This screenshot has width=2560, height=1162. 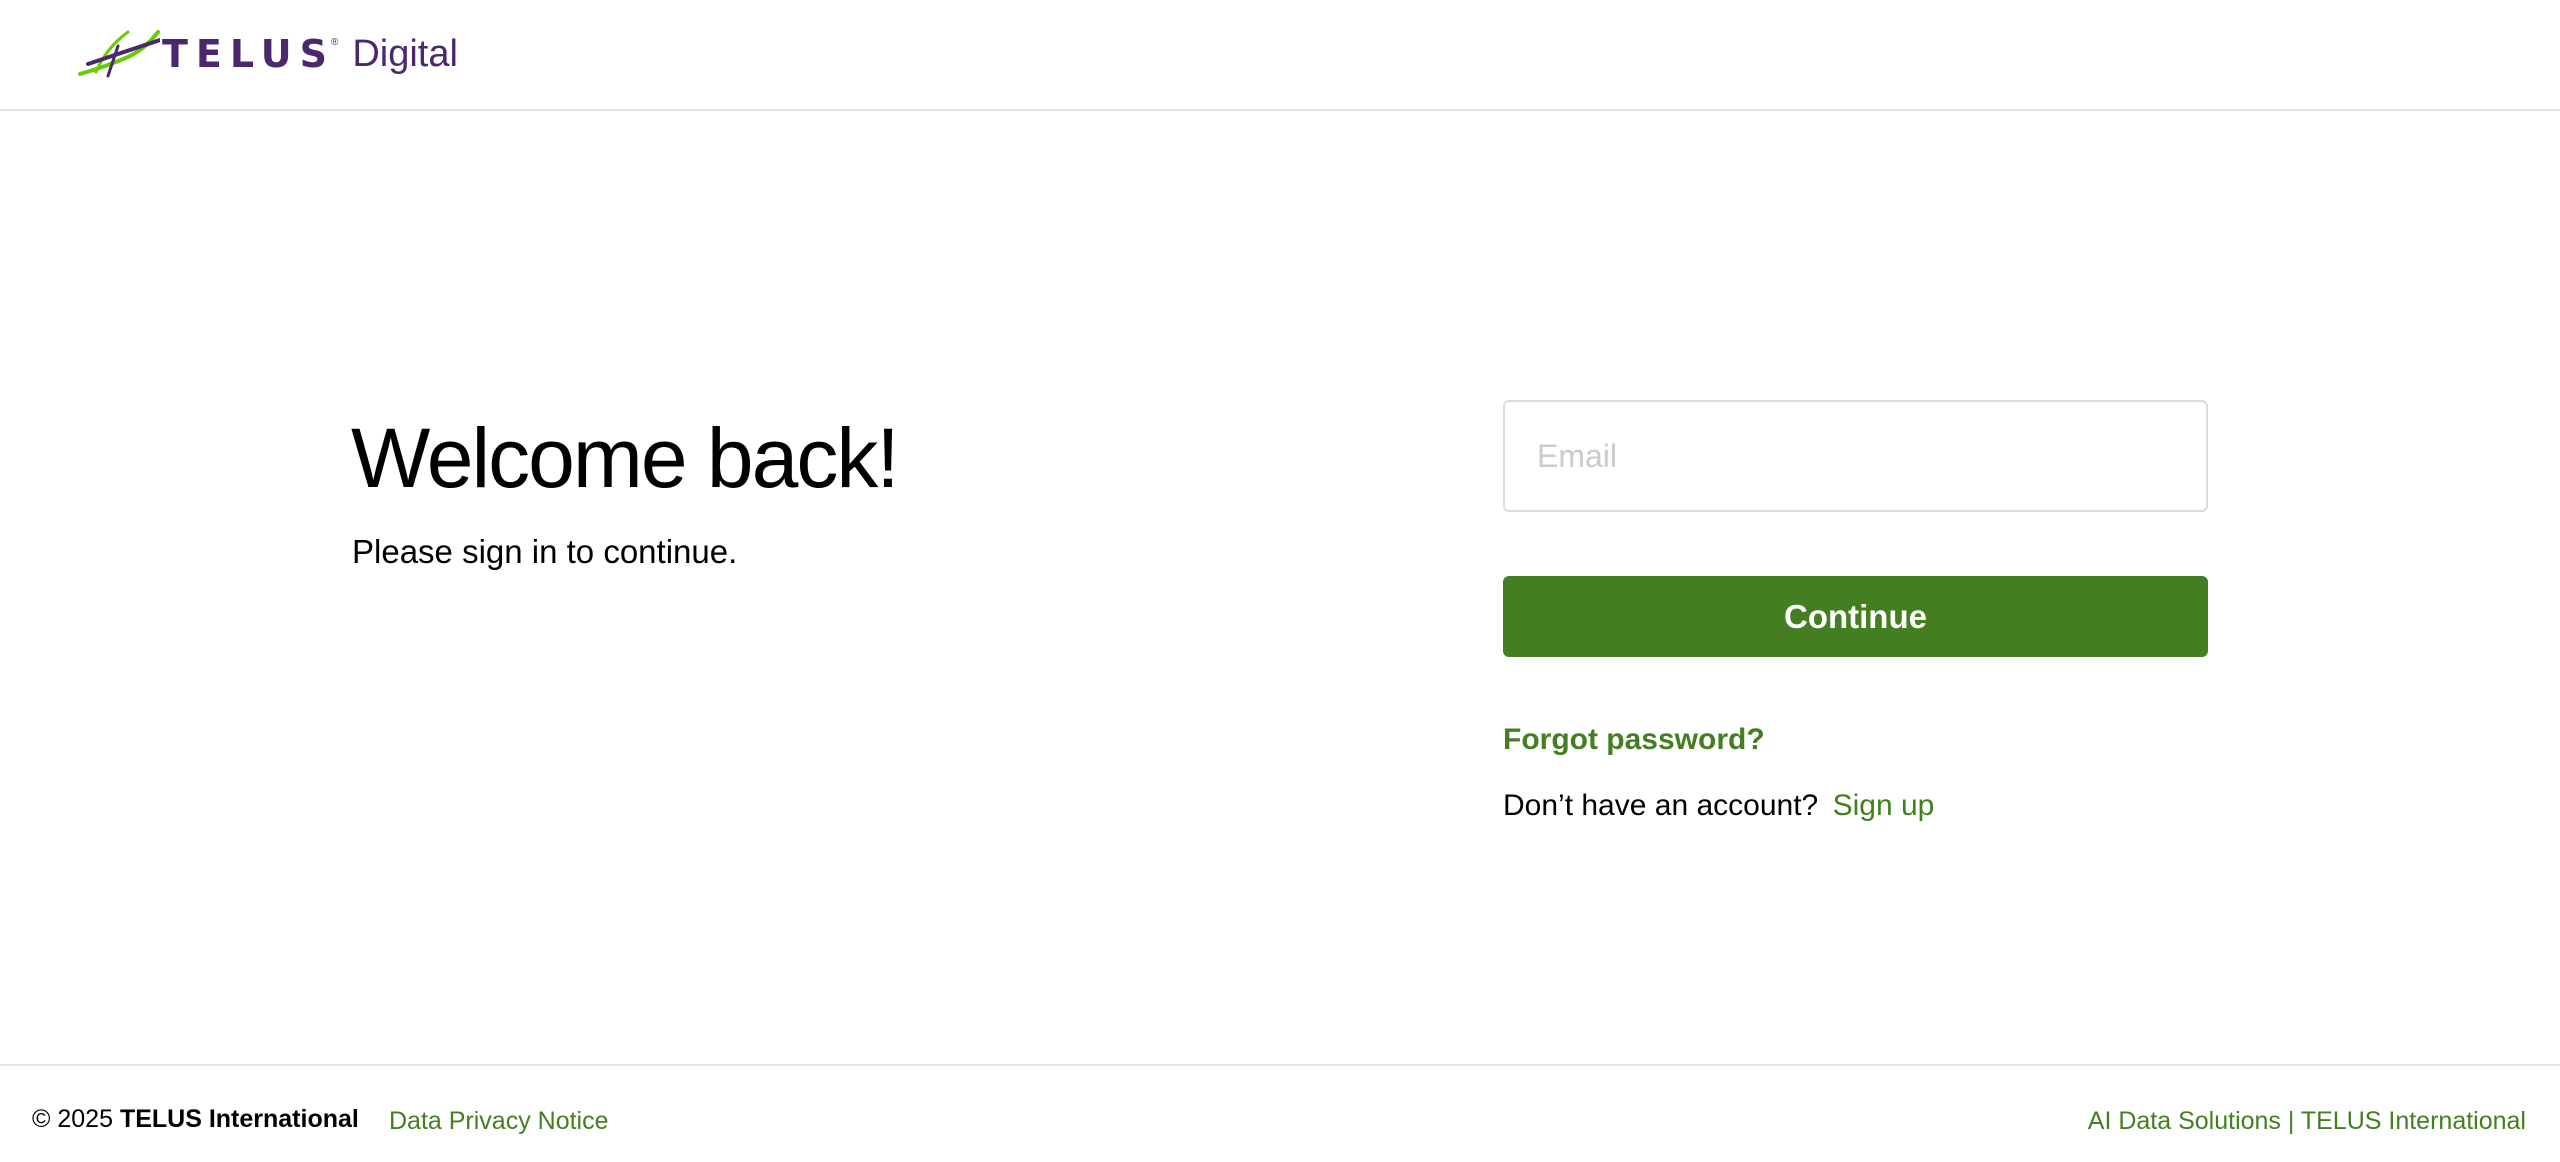 I want to click on copyright-company: TELUS International, so click(x=239, y=1119).